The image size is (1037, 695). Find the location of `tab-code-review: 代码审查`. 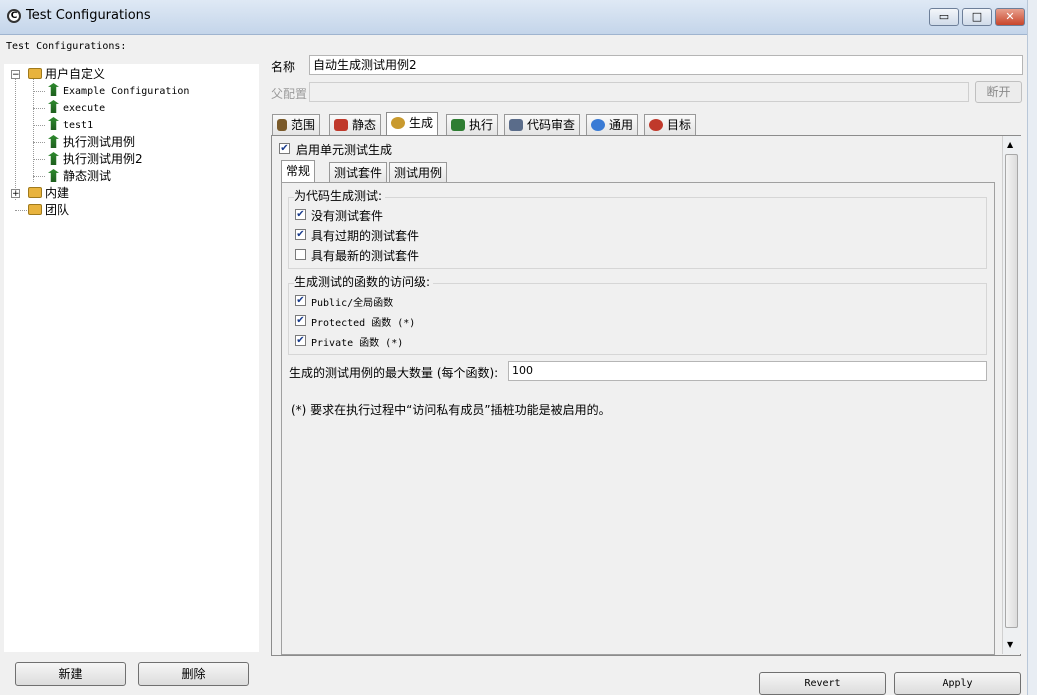

tab-code-review: 代码审查 is located at coordinates (542, 124).